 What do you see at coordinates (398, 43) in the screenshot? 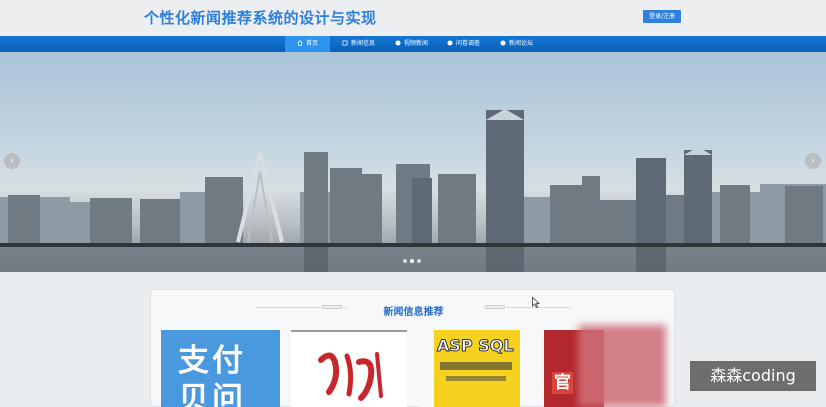
I see `video-icon` at bounding box center [398, 43].